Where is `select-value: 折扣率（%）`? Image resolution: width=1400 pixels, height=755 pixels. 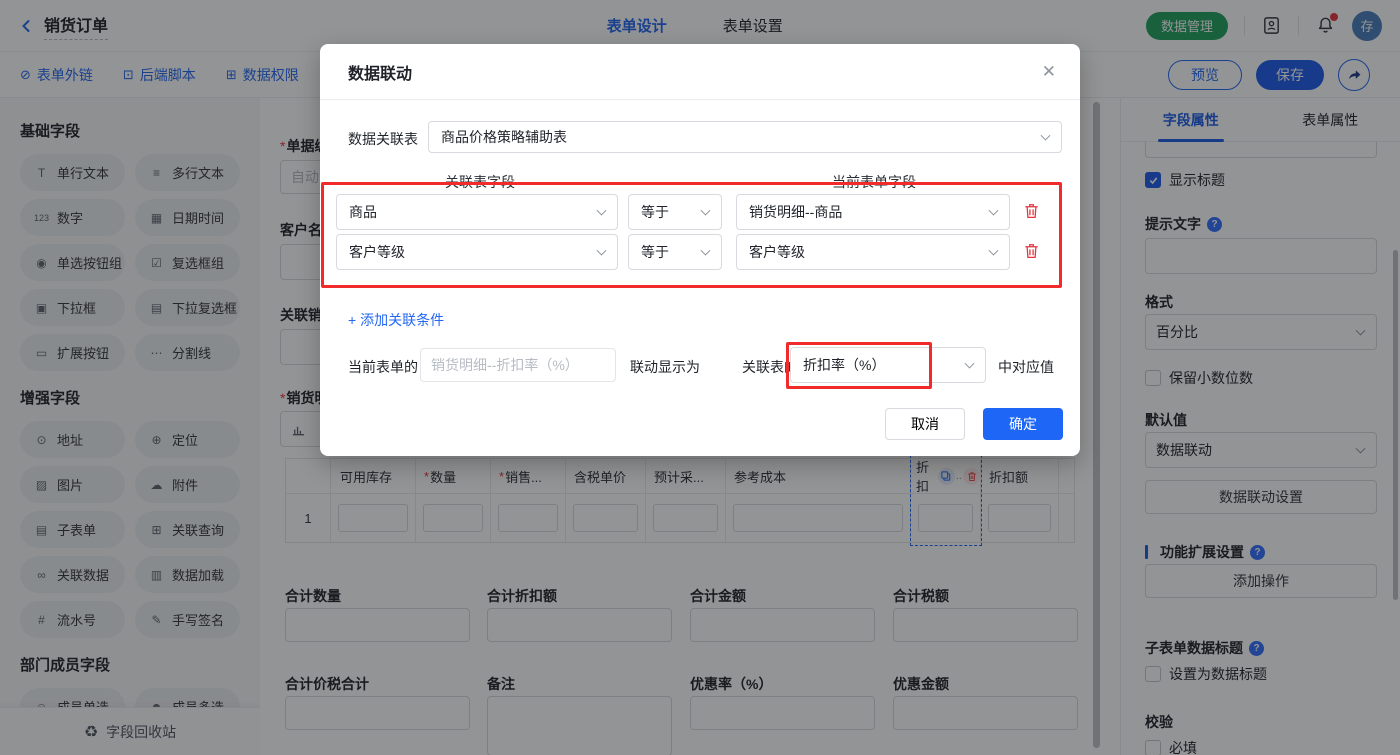
select-value: 折扣率（%） is located at coordinates (844, 365).